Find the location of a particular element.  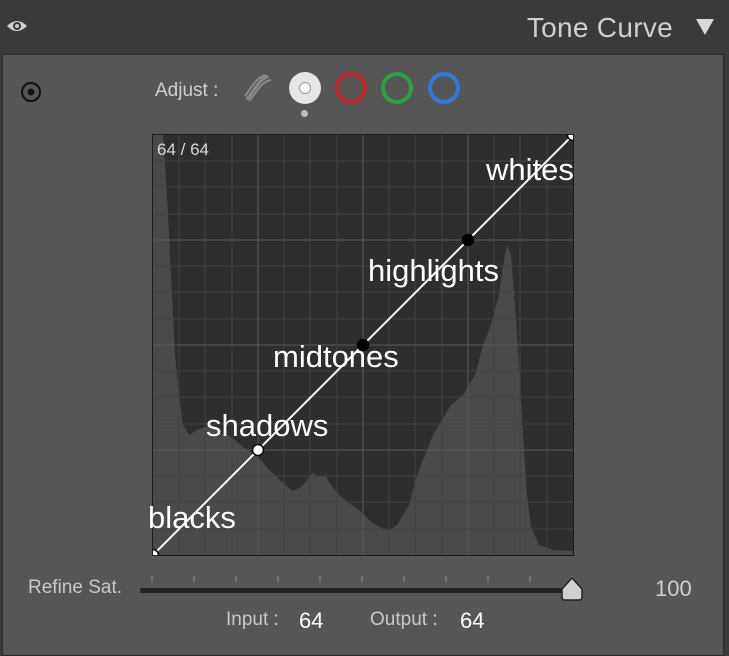

output-value: 64 is located at coordinates (472, 621).